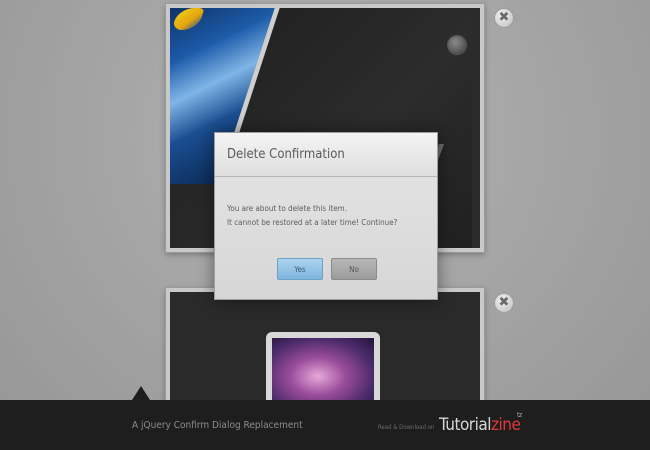 The image size is (650, 450). I want to click on dialog-title: Delete Confirmation, so click(326, 155).